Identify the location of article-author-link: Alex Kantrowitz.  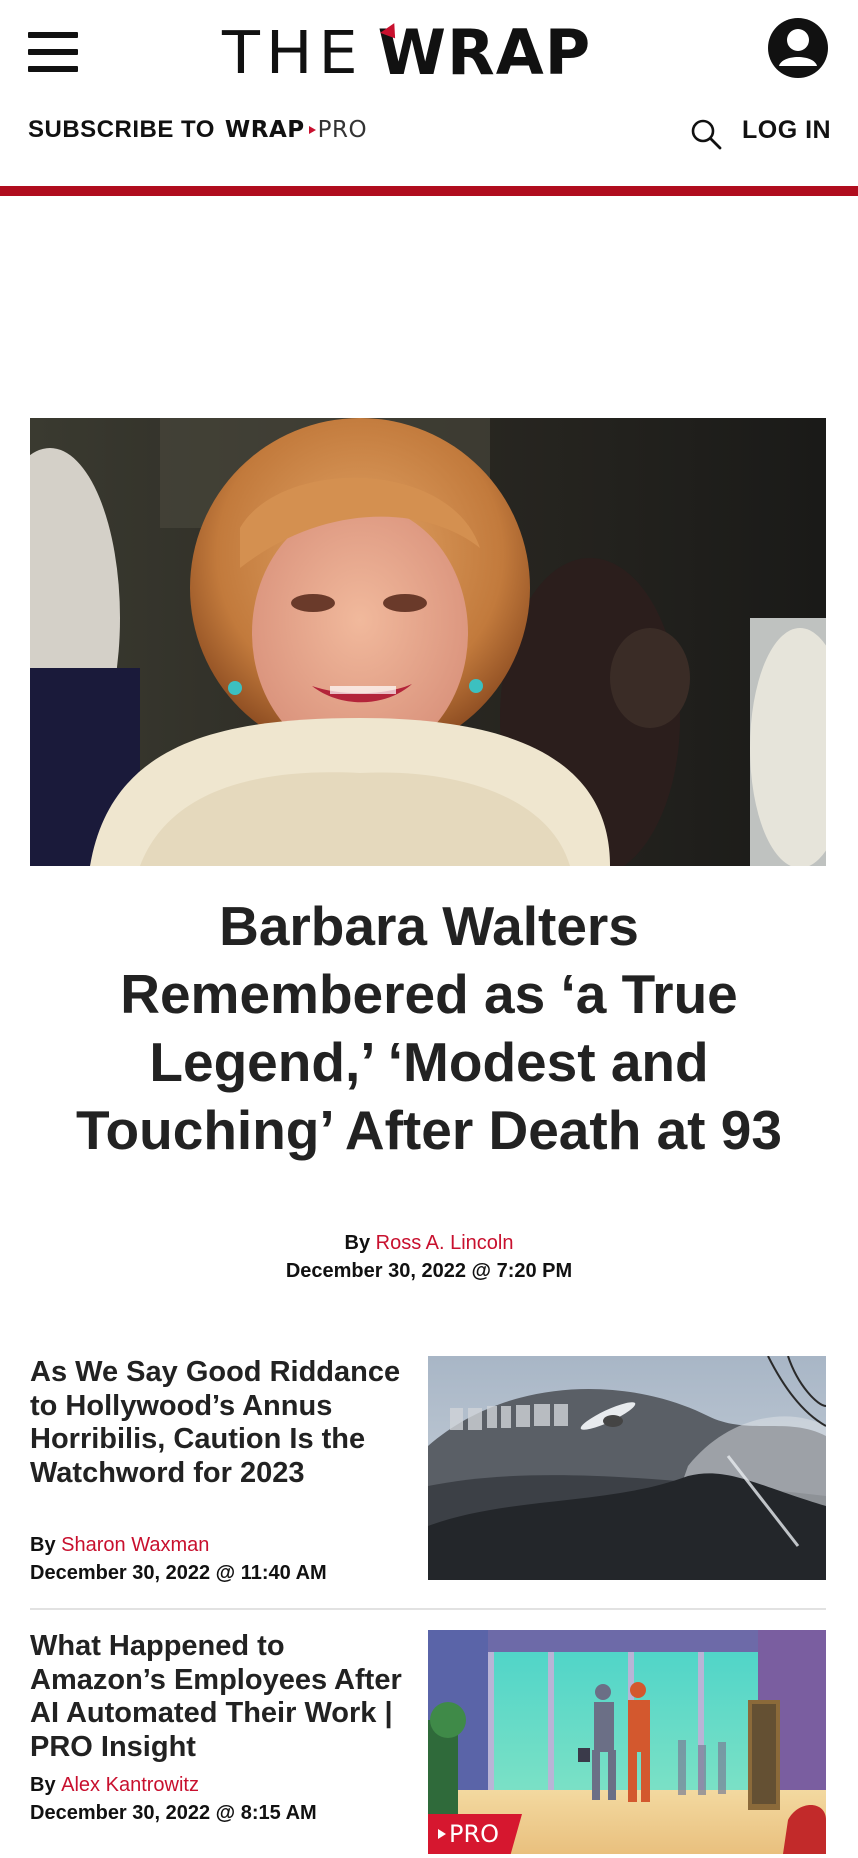
(130, 1785).